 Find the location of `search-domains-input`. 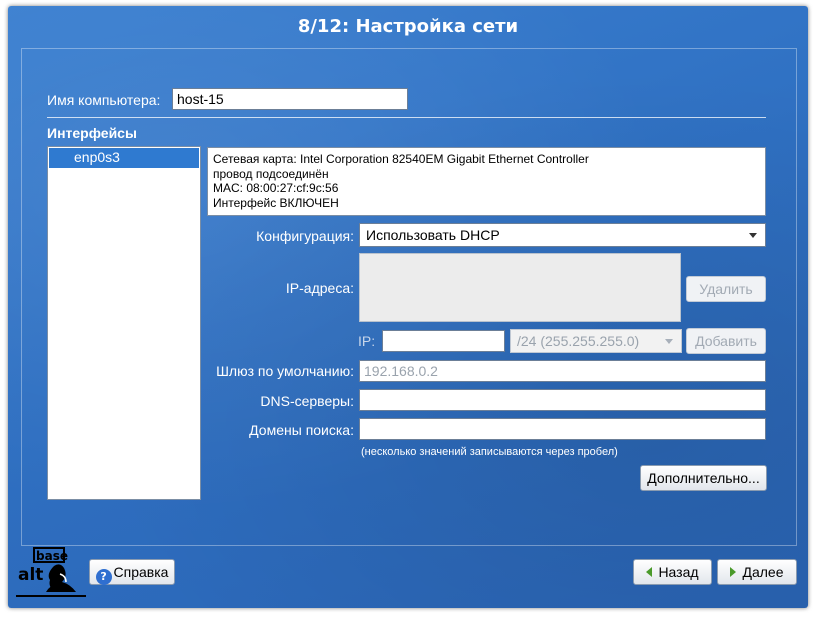

search-domains-input is located at coordinates (562, 429).